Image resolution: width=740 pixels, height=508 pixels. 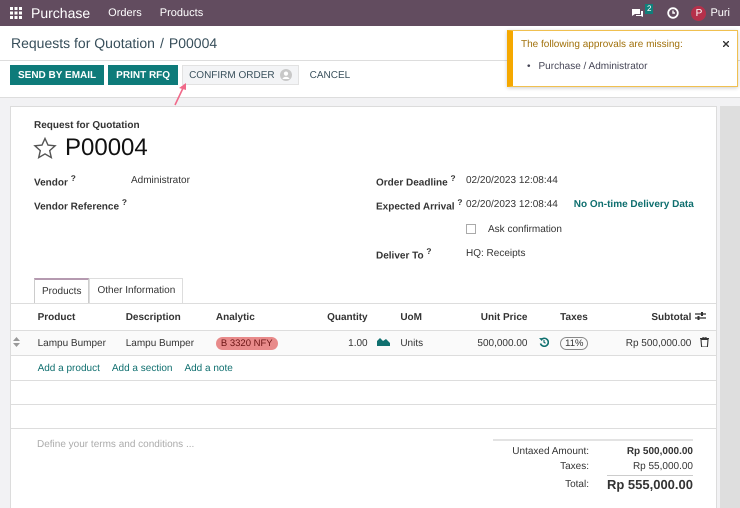 I want to click on notification-item: Purchase / Administrator, so click(x=593, y=66).